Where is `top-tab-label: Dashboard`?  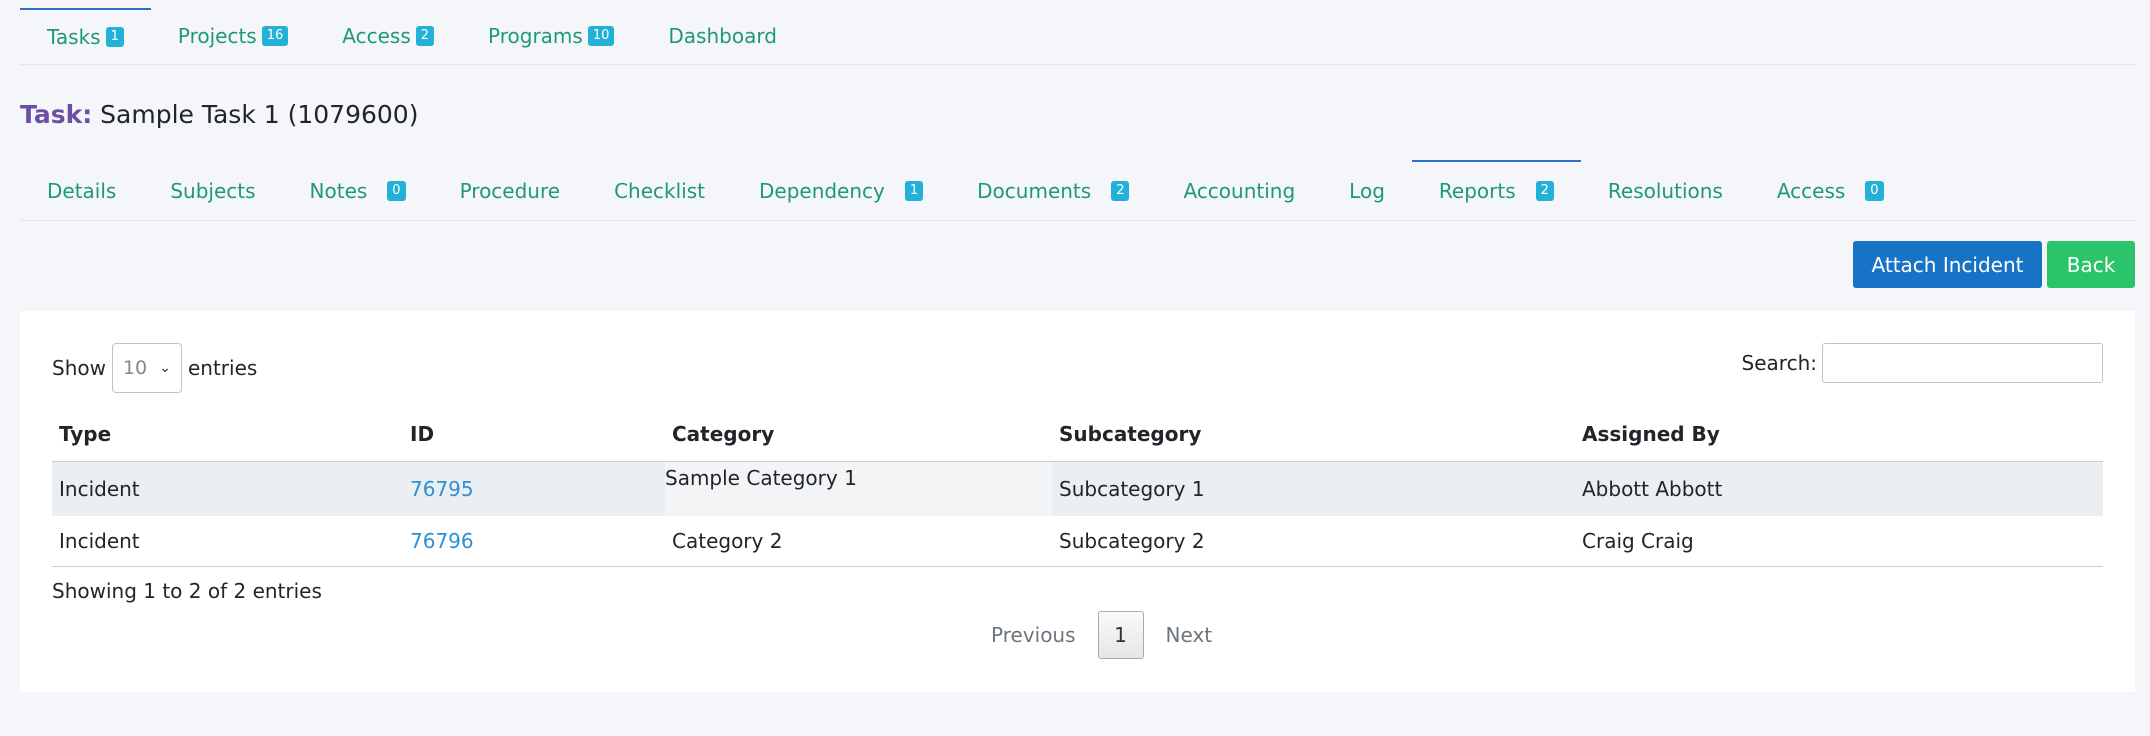 top-tab-label: Dashboard is located at coordinates (722, 36).